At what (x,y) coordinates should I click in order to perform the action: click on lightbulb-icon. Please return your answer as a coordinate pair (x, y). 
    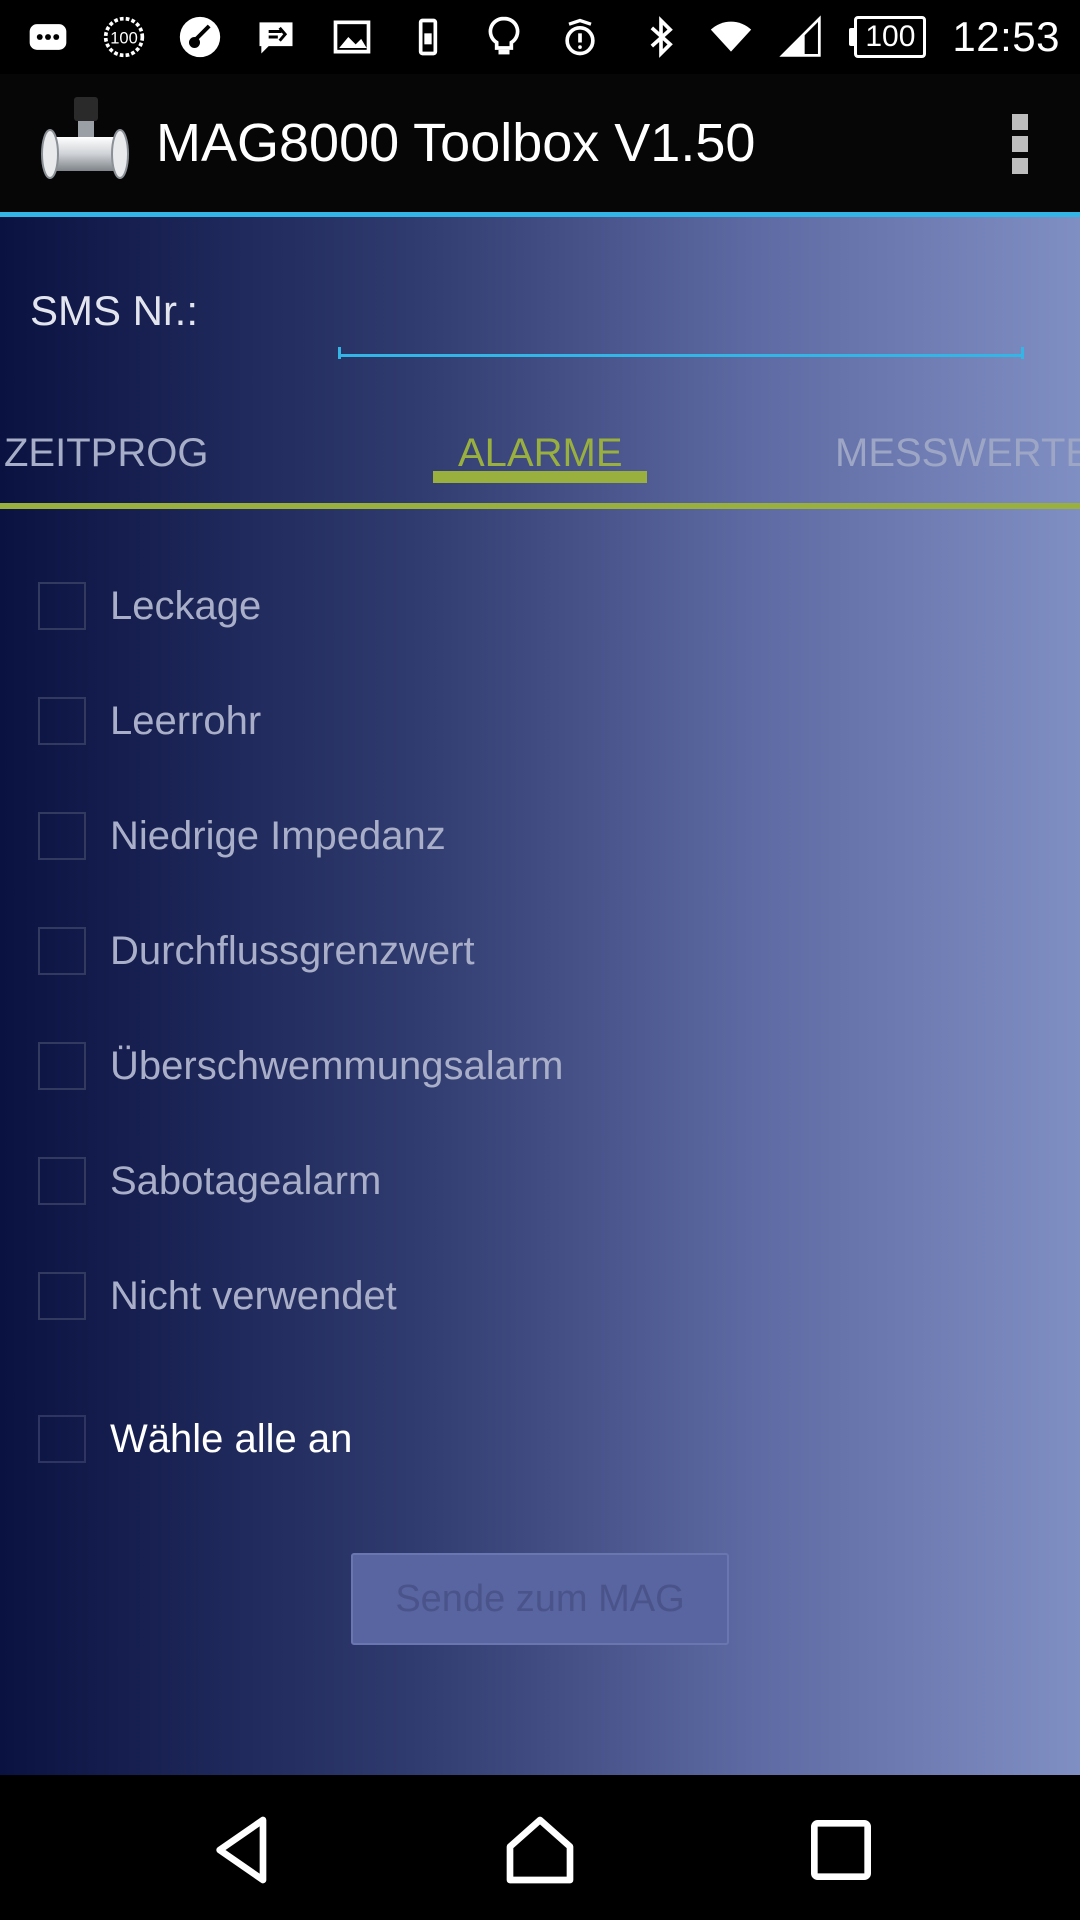
    Looking at the image, I should click on (504, 37).